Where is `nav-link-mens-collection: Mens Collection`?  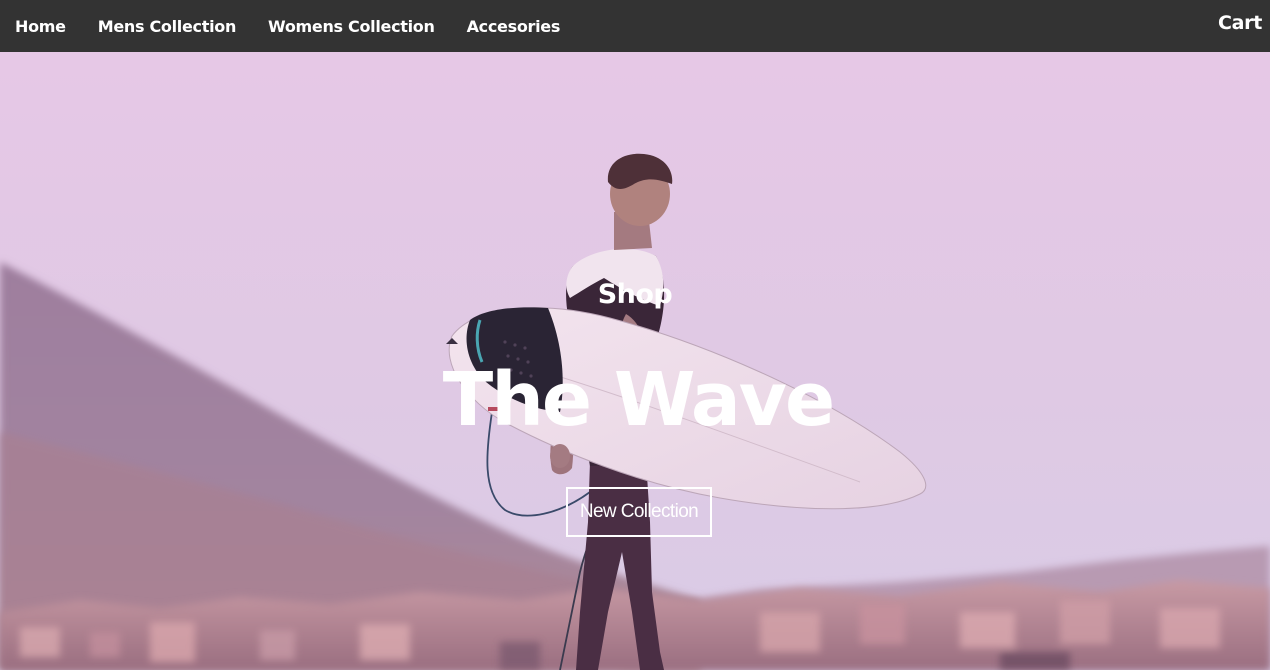
nav-link-mens-collection: Mens Collection is located at coordinates (167, 26).